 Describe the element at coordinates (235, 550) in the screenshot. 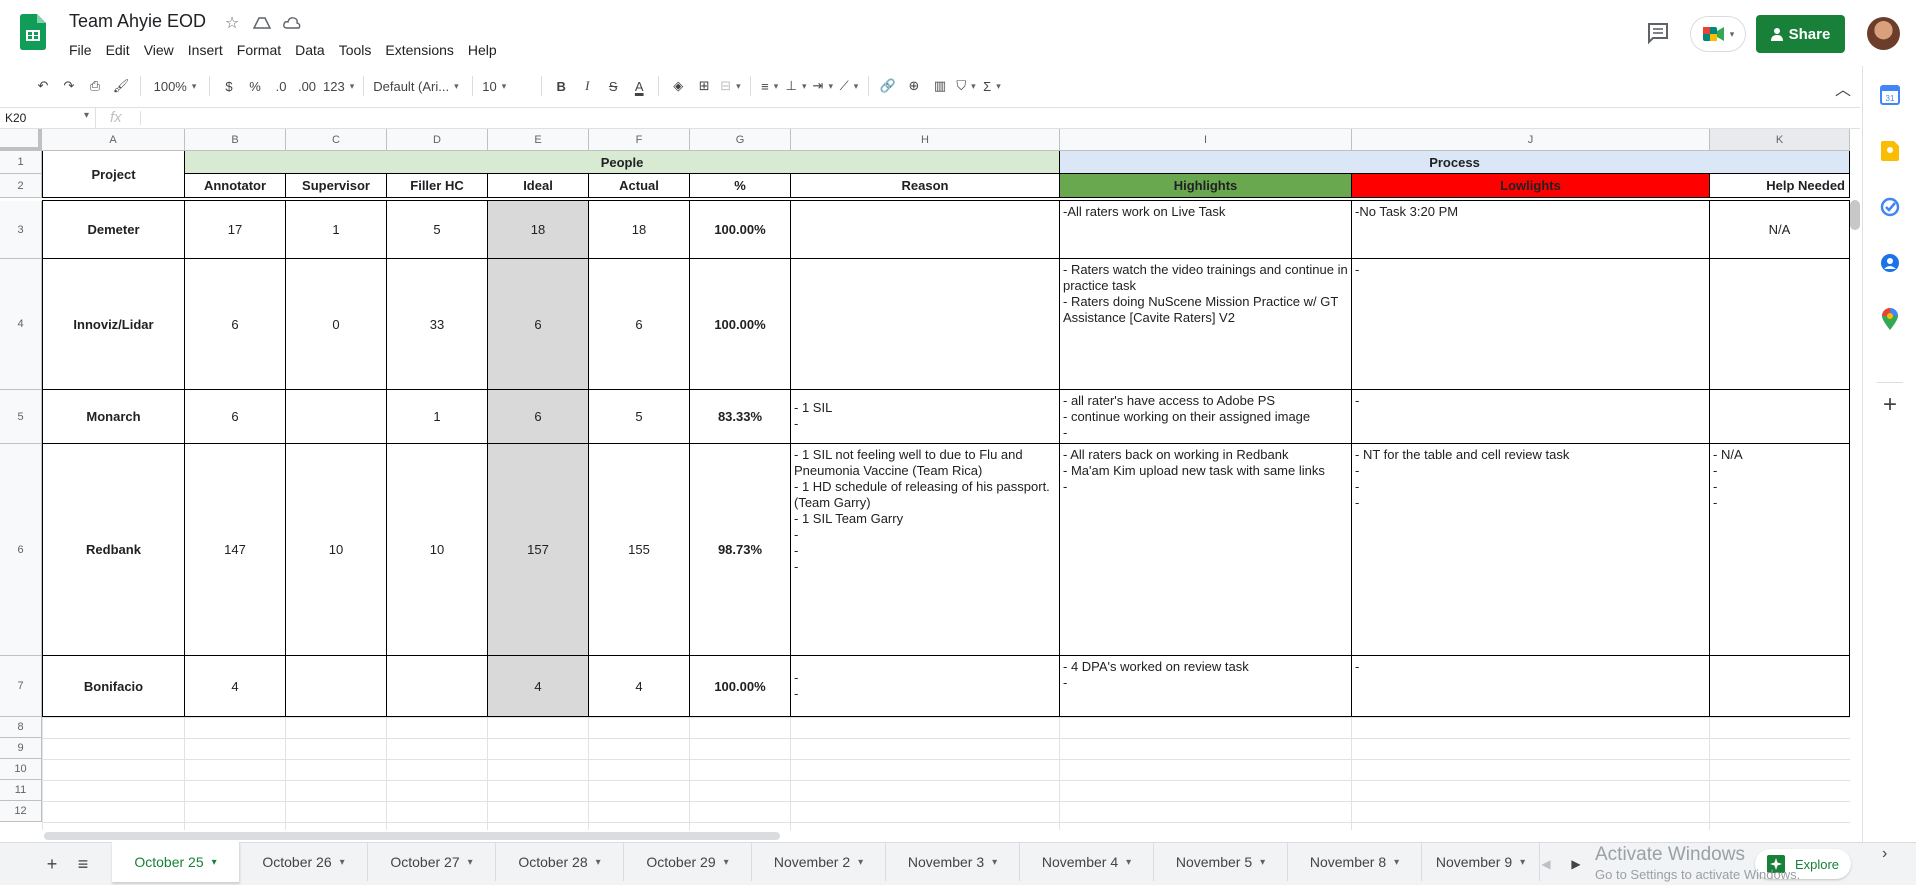

I see `annotator-cell: 147` at that location.